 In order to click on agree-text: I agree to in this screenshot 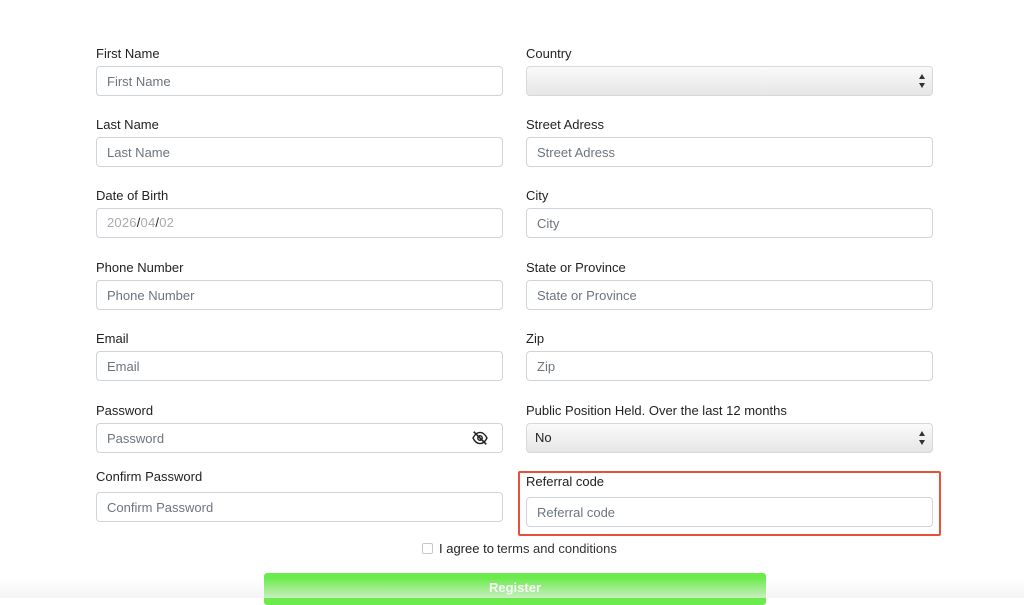, I will do `click(466, 548)`.